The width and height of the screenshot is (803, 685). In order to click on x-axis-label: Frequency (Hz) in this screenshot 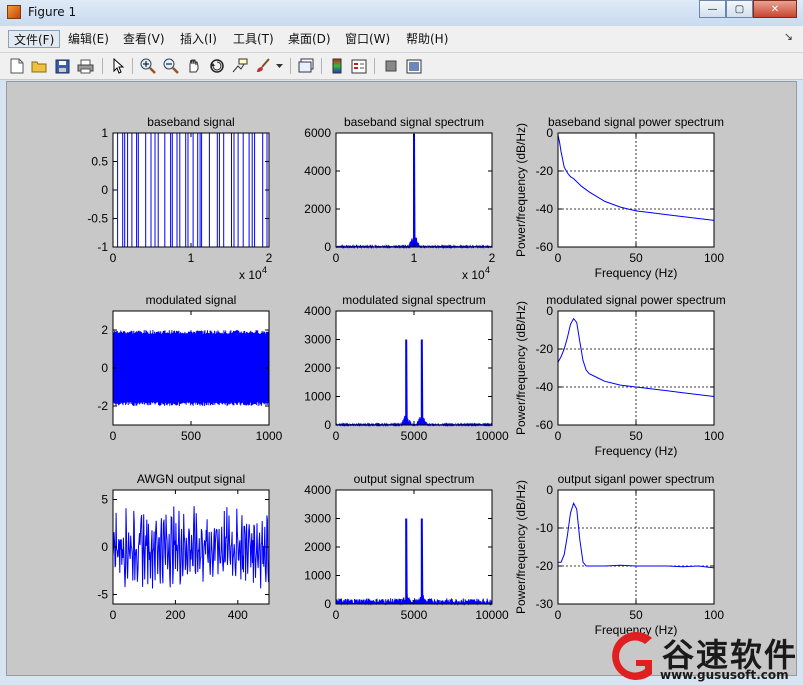, I will do `click(636, 273)`.